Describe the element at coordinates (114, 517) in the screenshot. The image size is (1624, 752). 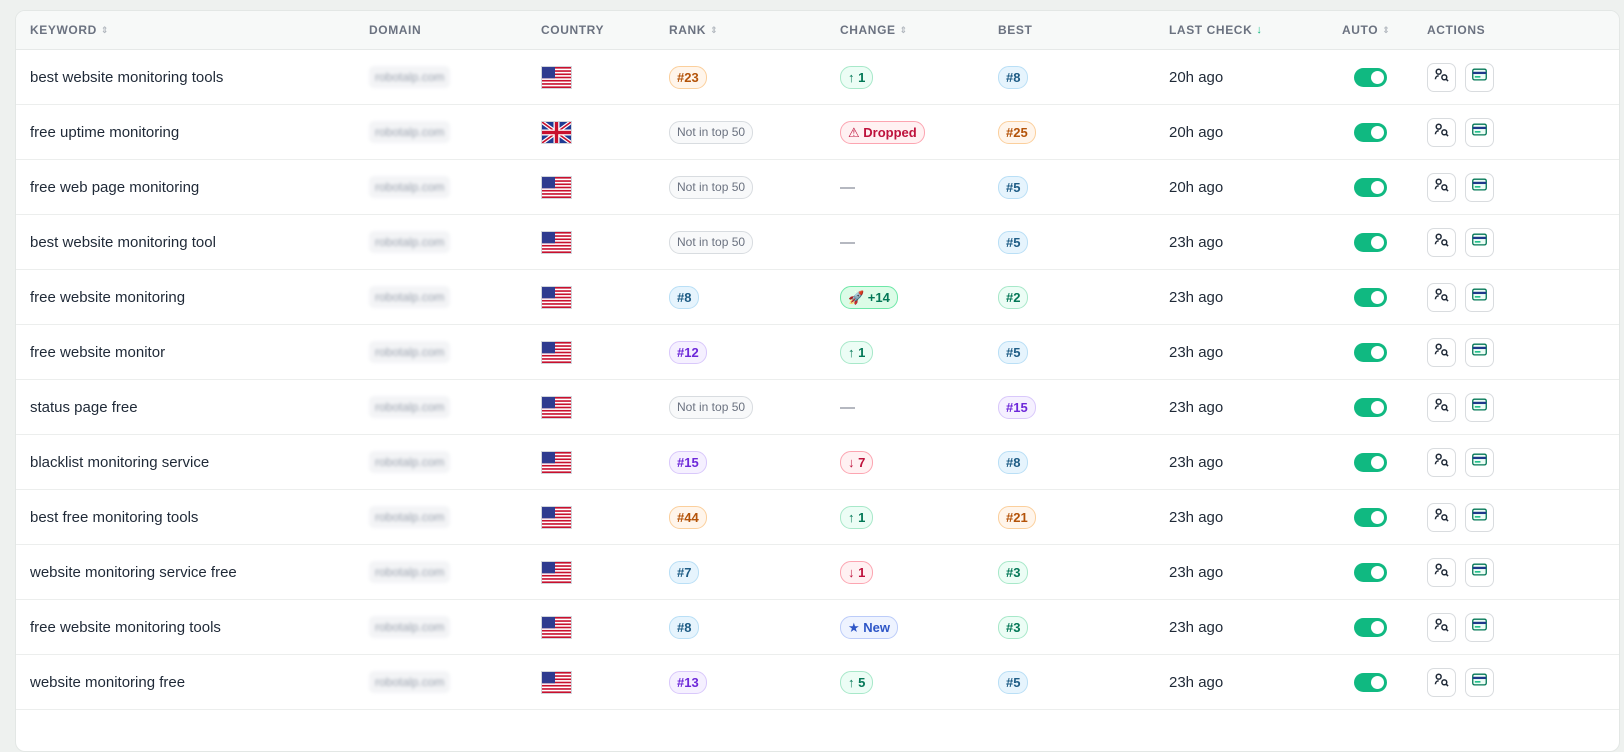
I see `keyword-text: best free monitoring tools` at that location.